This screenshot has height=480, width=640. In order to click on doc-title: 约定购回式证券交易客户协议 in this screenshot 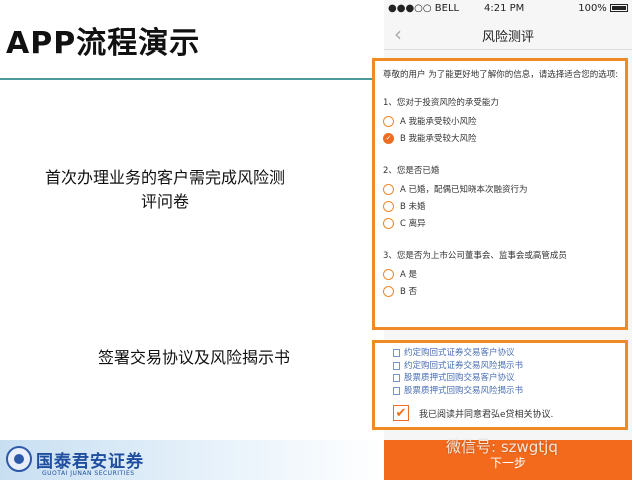, I will do `click(459, 353)`.